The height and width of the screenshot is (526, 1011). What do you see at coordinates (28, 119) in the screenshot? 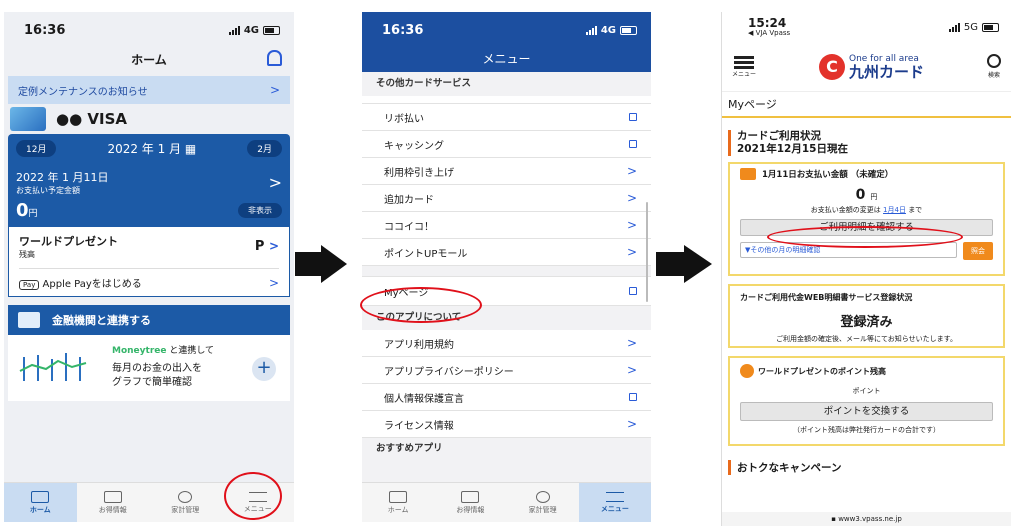
I see `card-image` at bounding box center [28, 119].